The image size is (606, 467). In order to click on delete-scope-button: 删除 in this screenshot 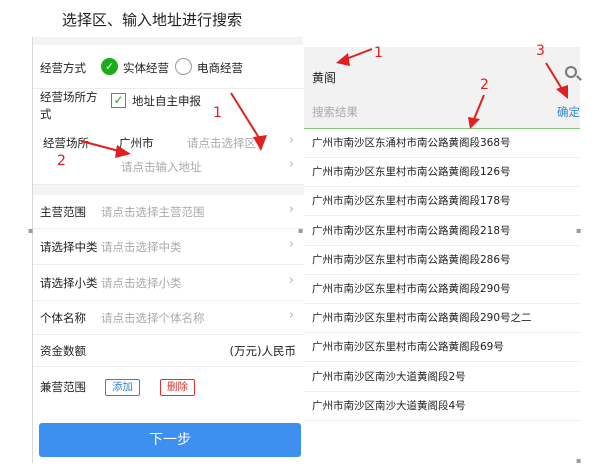, I will do `click(177, 387)`.